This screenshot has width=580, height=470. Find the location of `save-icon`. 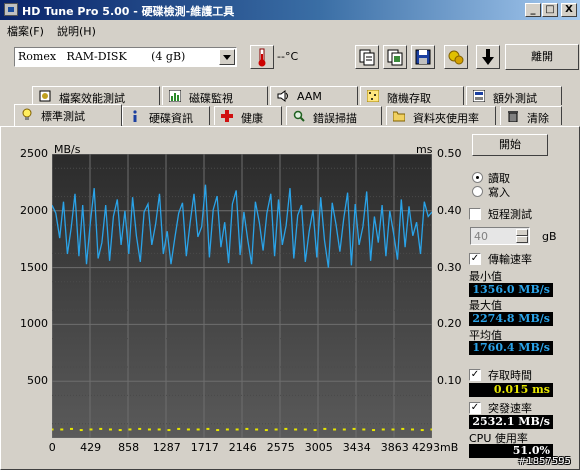

save-icon is located at coordinates (423, 57).